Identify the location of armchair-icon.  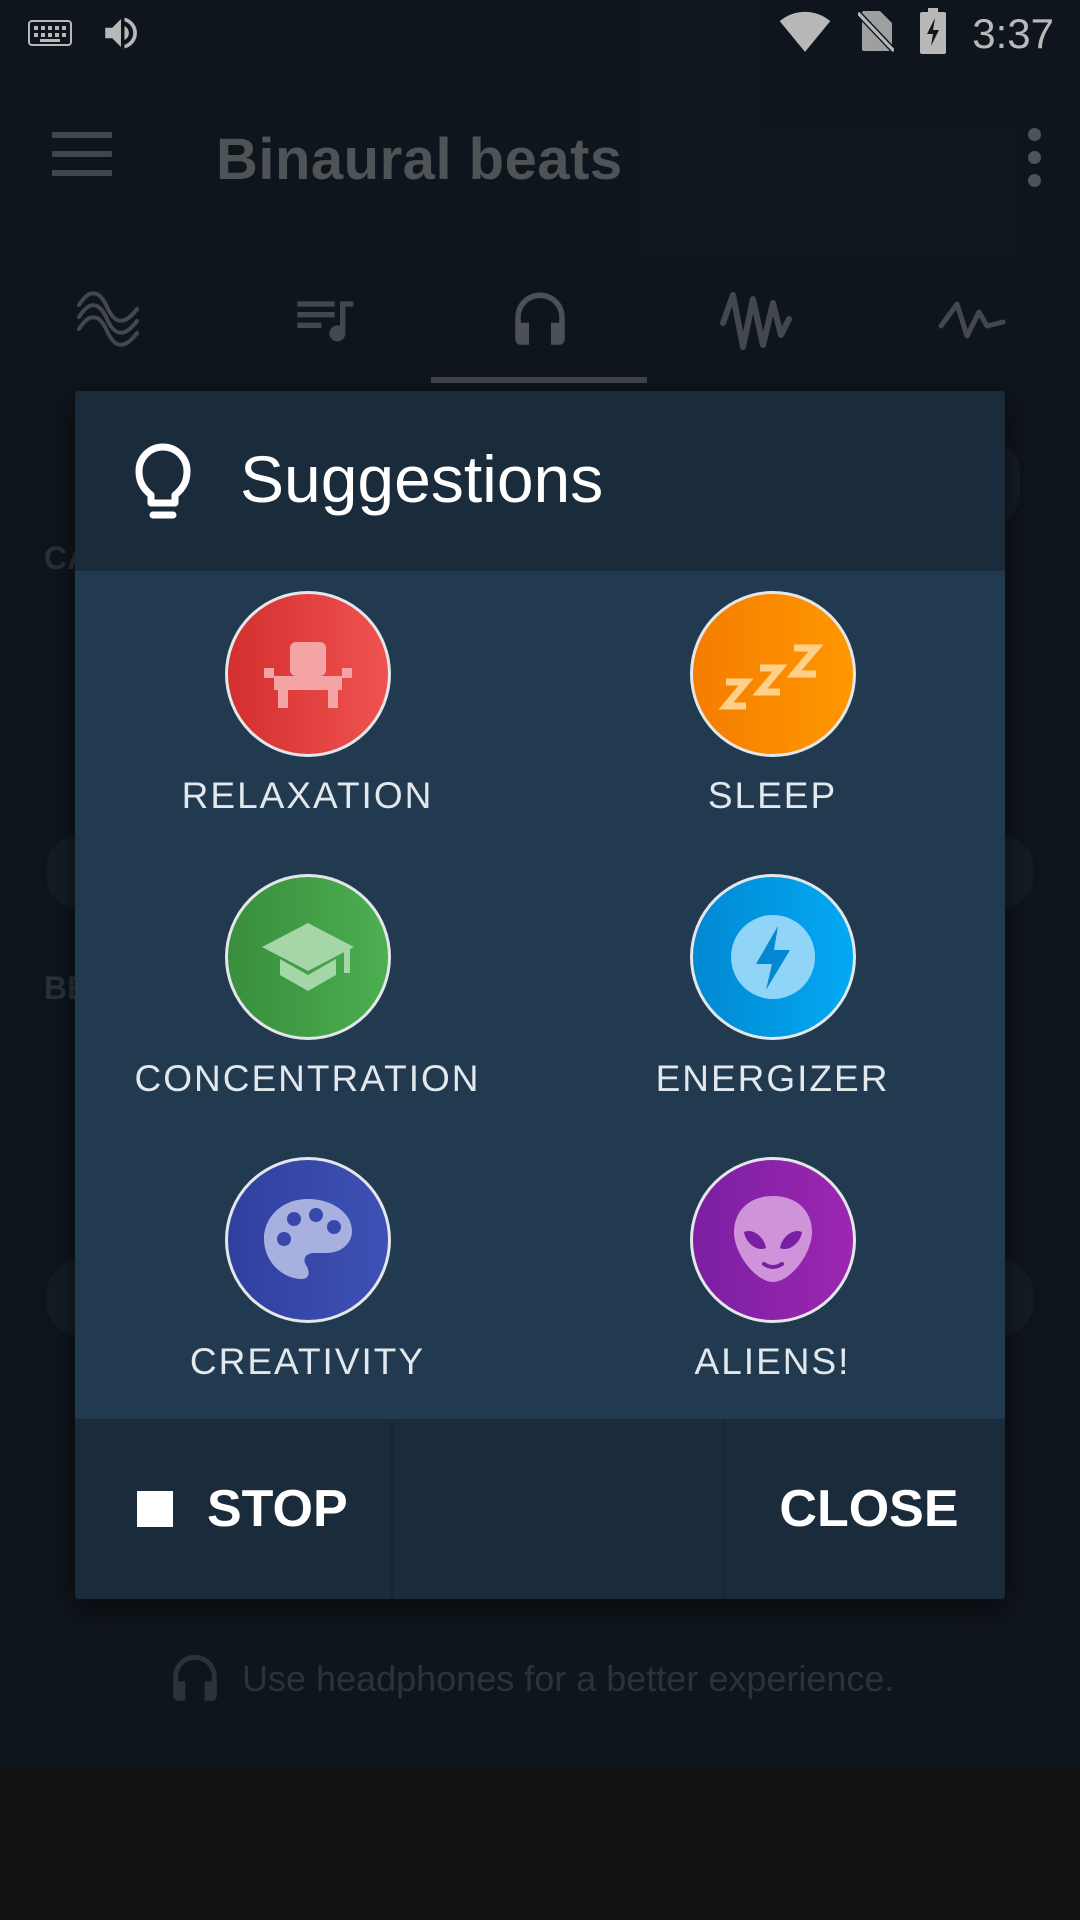
(307, 675).